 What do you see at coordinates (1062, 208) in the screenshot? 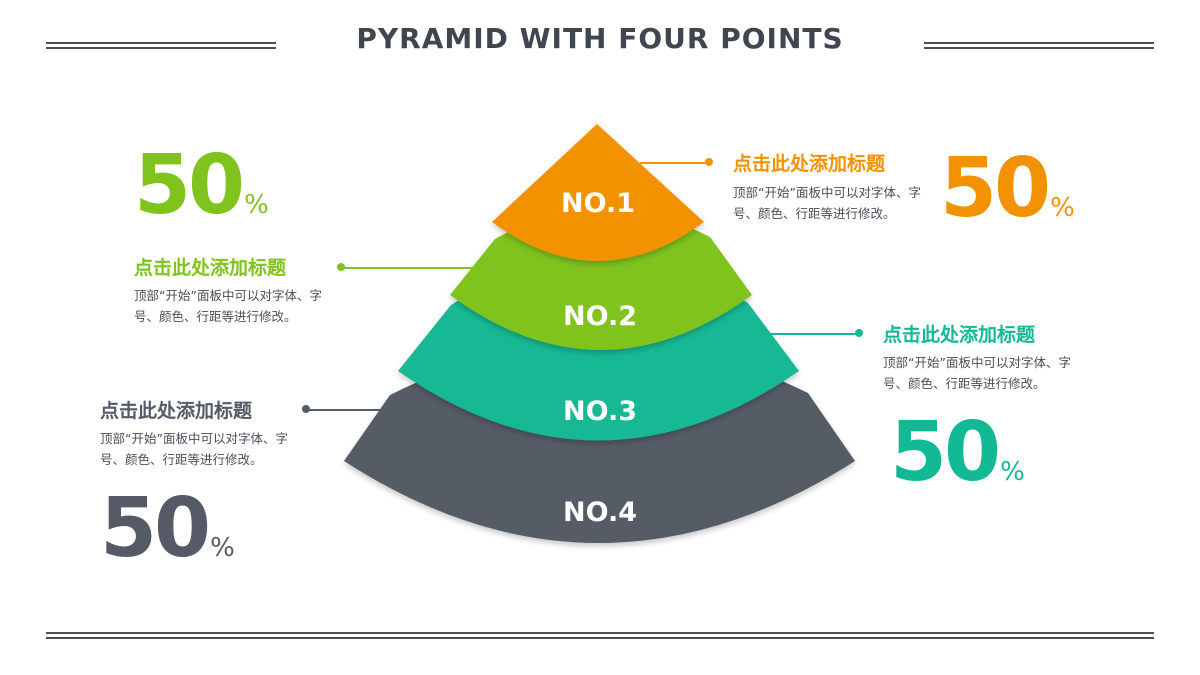
I see `point-1-unit: %` at bounding box center [1062, 208].